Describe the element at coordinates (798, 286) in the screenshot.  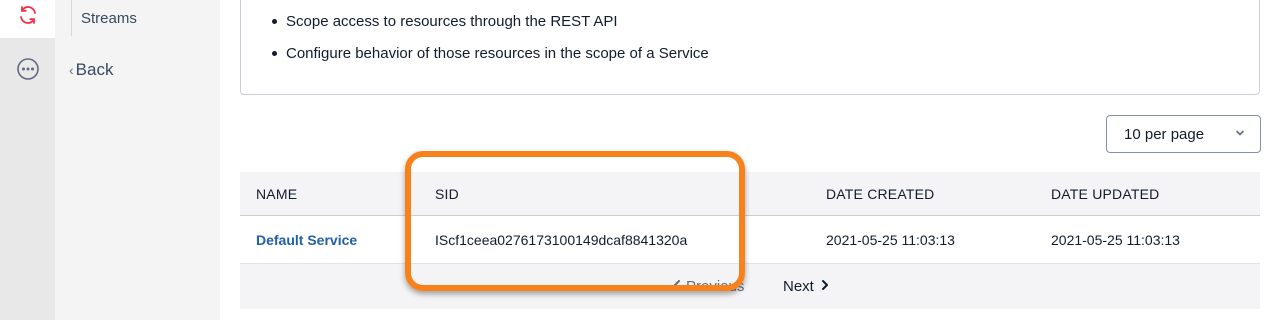
I see `next-label: Next` at that location.